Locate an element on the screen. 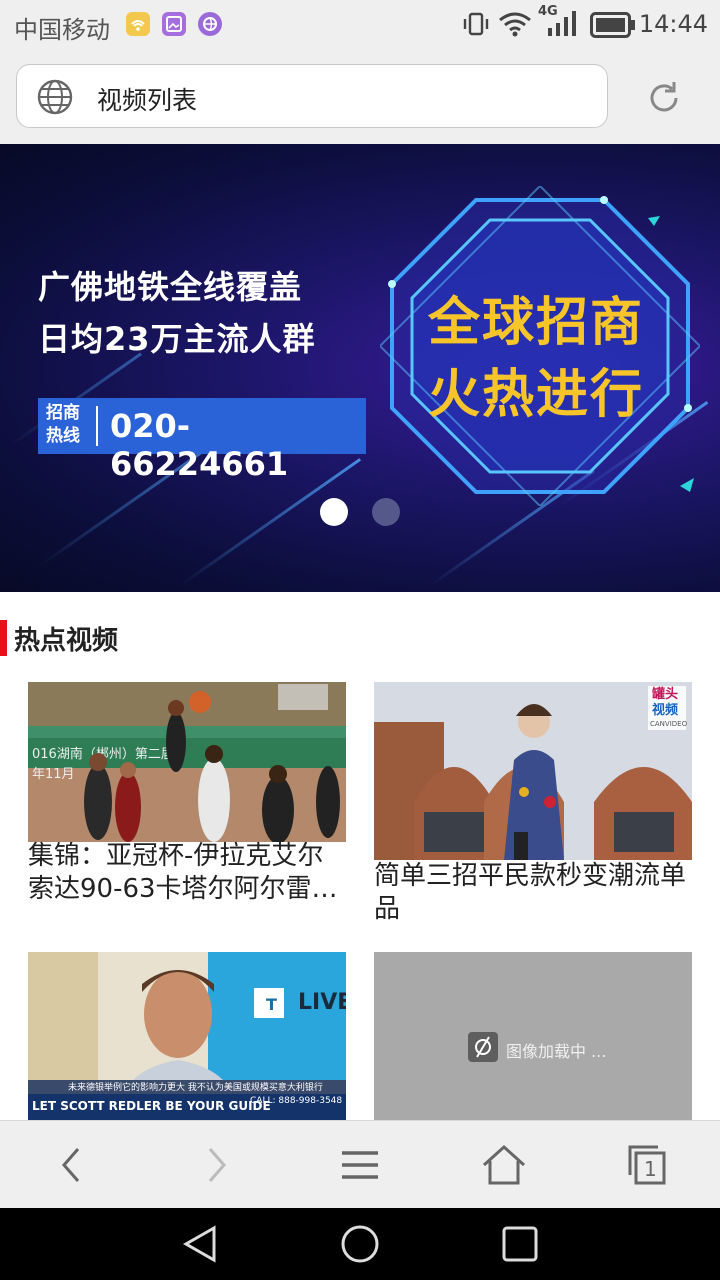  tab-count: 1 is located at coordinates (650, 1169).